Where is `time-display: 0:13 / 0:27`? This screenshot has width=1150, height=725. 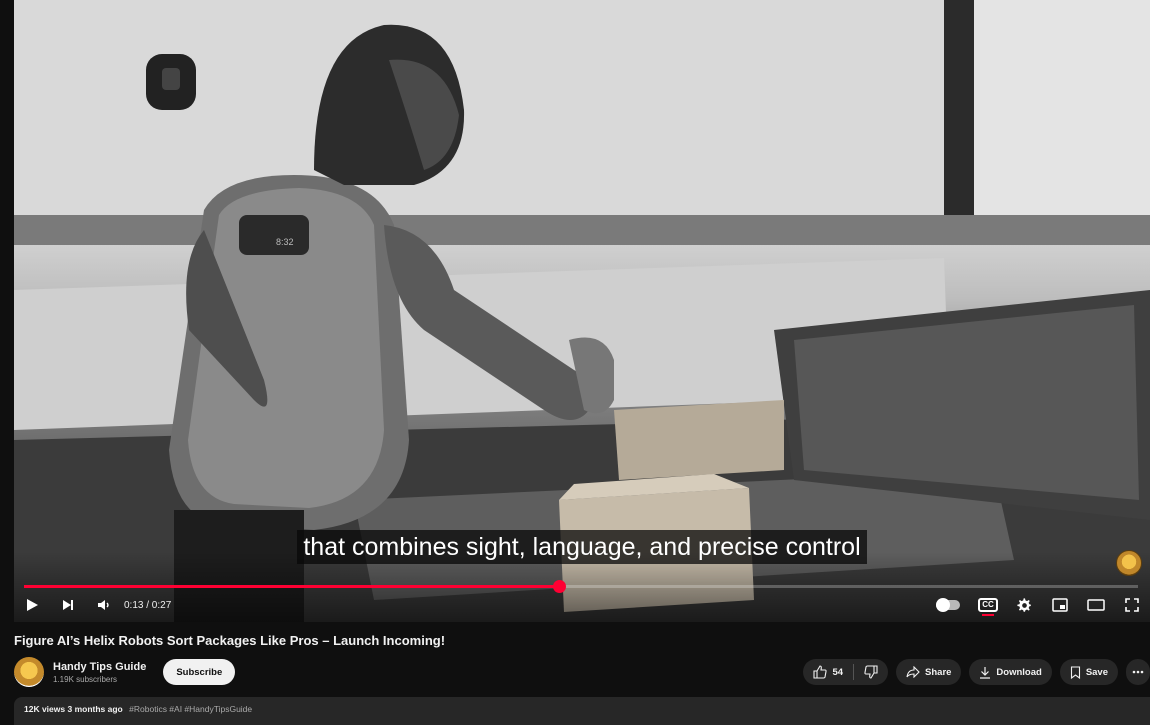 time-display: 0:13 / 0:27 is located at coordinates (147, 605).